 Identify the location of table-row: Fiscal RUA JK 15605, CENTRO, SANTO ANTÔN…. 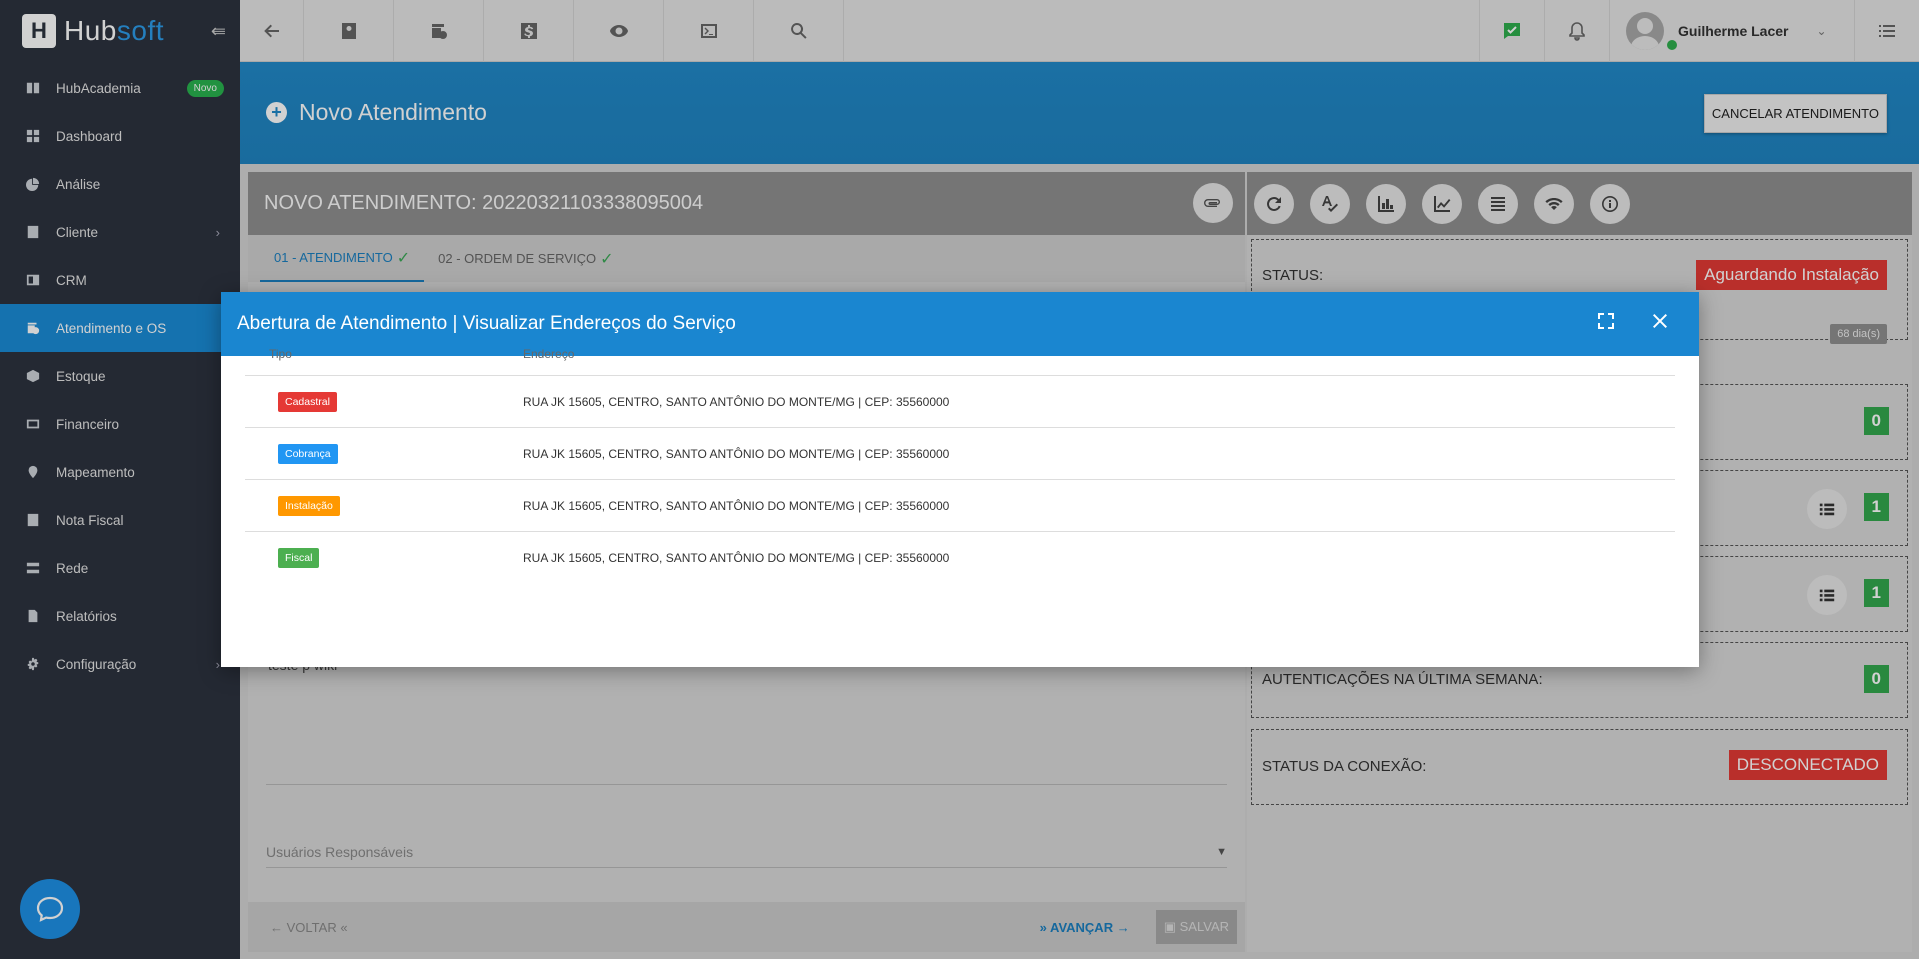
(960, 558).